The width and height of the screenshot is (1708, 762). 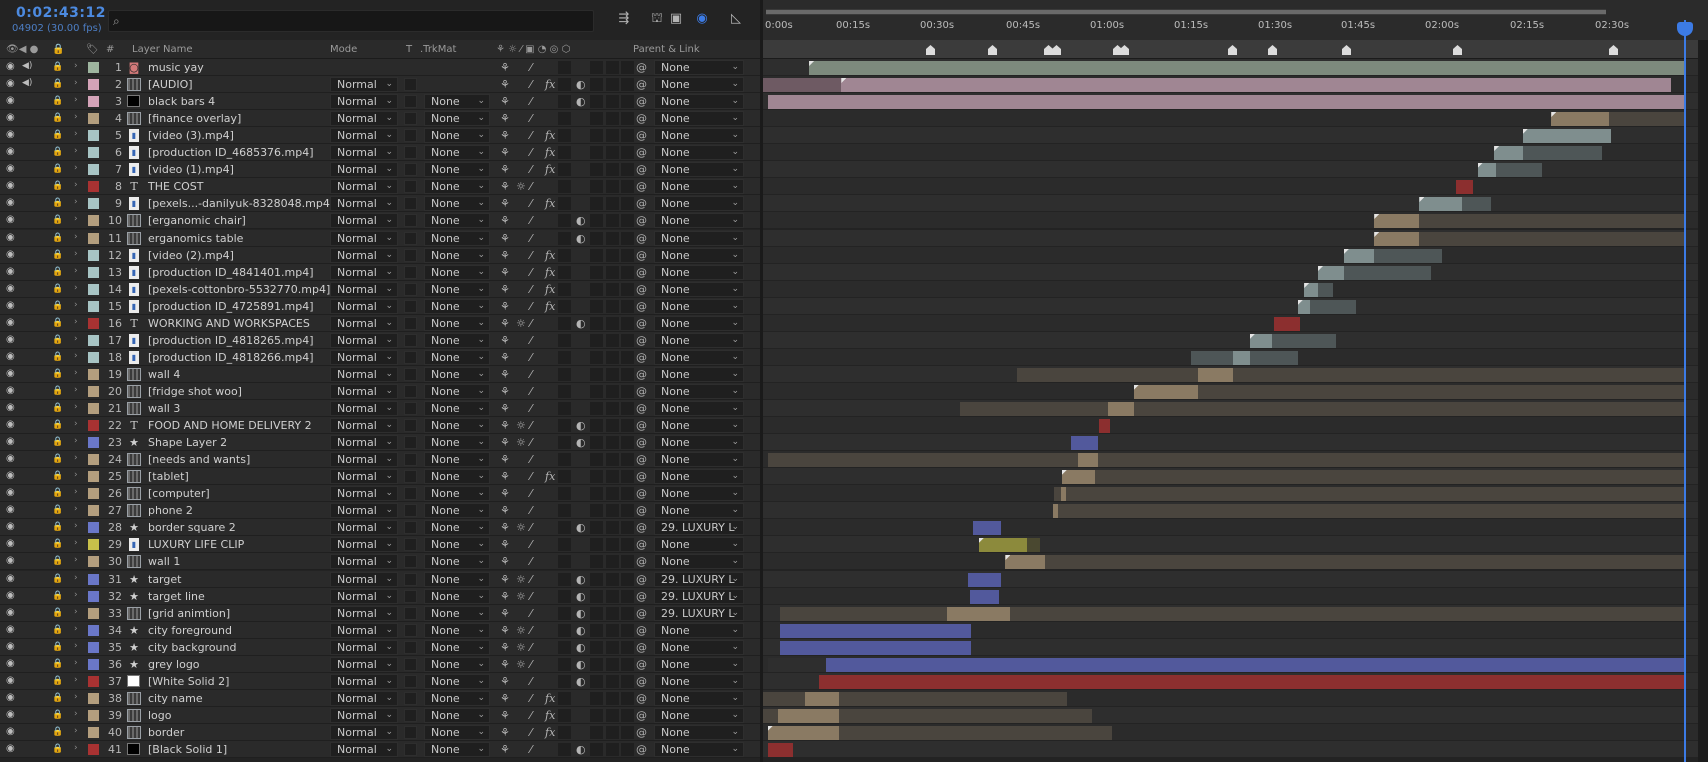 I want to click on audio-speaker-icon: ◀), so click(x=27, y=66).